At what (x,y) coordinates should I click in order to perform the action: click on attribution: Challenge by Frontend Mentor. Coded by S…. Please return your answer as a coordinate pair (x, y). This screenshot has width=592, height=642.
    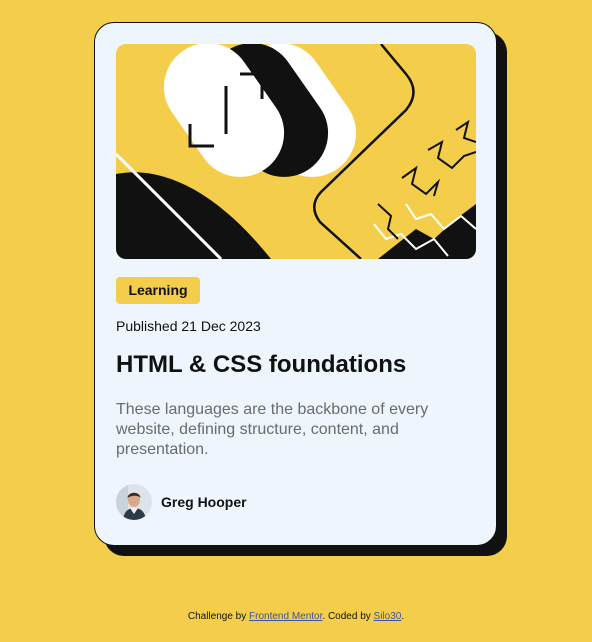
    Looking at the image, I should click on (296, 616).